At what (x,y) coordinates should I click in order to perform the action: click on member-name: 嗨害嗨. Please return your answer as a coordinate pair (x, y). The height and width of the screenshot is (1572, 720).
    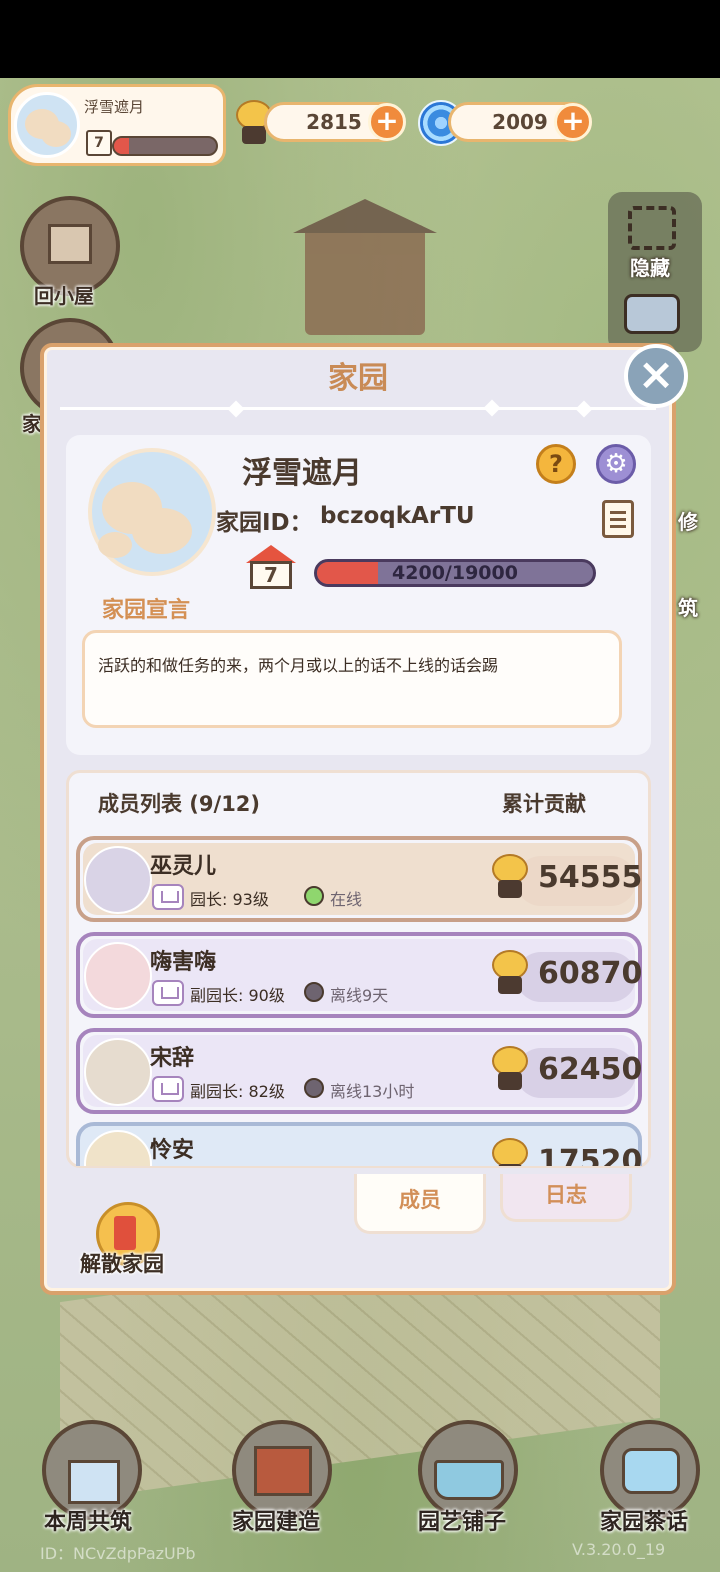
    Looking at the image, I should click on (183, 962).